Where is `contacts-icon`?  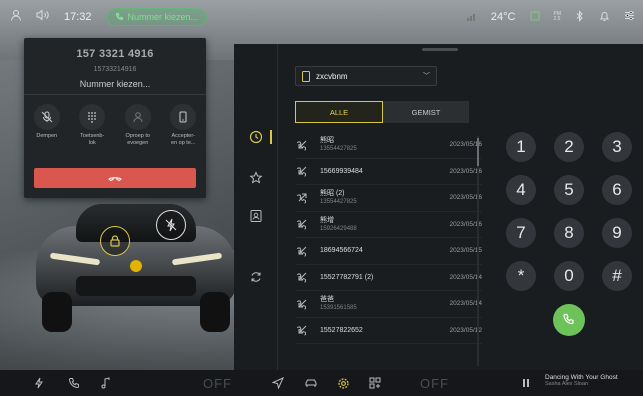 contacts-icon is located at coordinates (256, 216).